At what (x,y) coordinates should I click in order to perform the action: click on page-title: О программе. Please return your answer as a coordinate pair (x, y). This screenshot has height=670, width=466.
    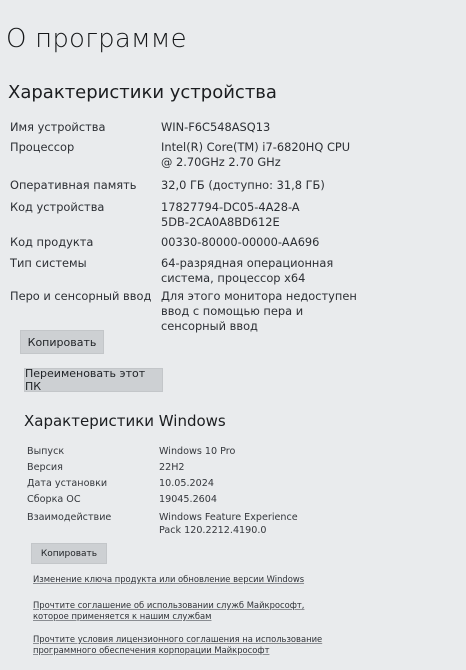
    Looking at the image, I should click on (96, 39).